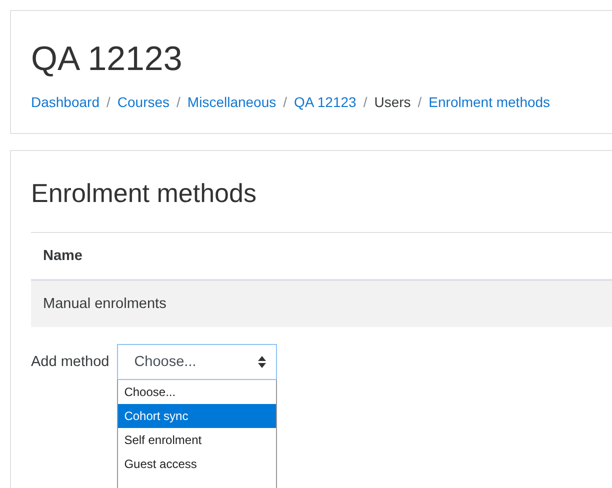 This screenshot has height=488, width=612. Describe the element at coordinates (197, 416) in the screenshot. I see `dropdown-option: Cohort sync` at that location.